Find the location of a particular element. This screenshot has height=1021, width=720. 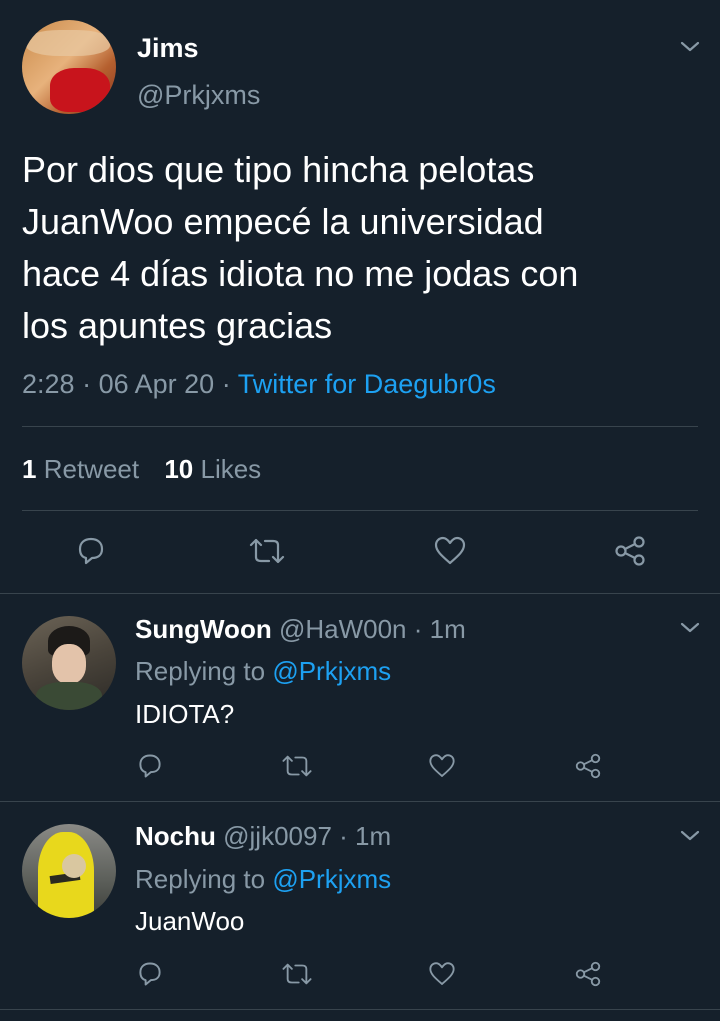

likes-count: 10 is located at coordinates (179, 469).